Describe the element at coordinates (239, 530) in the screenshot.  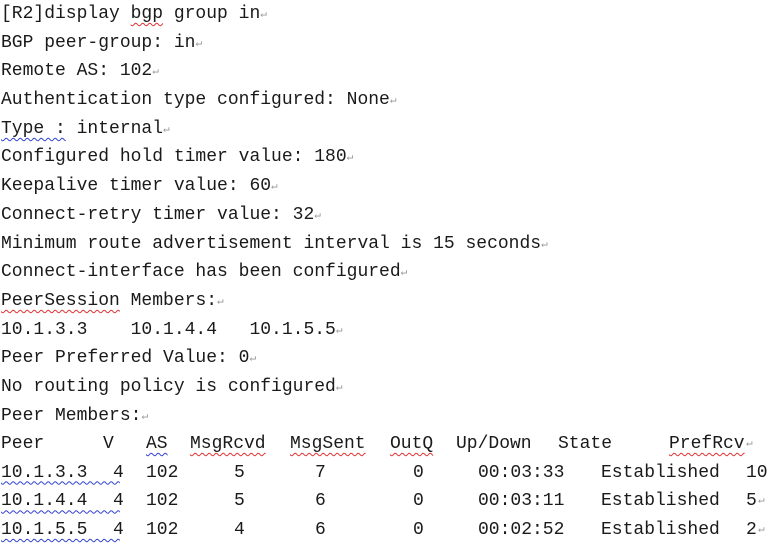
I see `cell-msgrcvd: 4` at that location.